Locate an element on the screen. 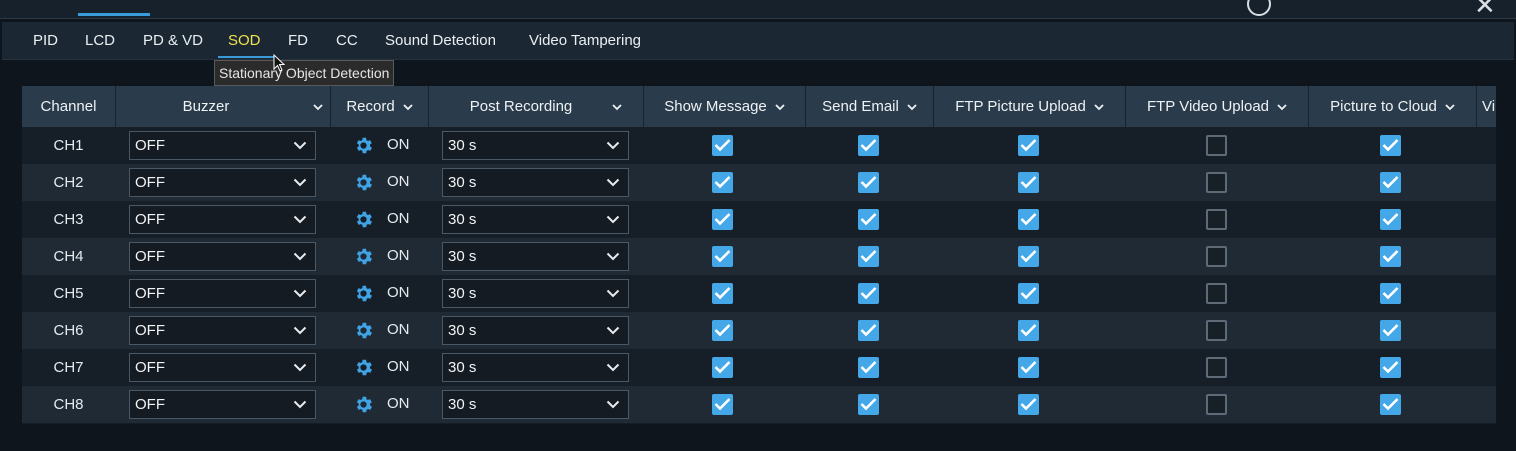 This screenshot has width=1516, height=451. tab-lcd: LCD is located at coordinates (100, 40).